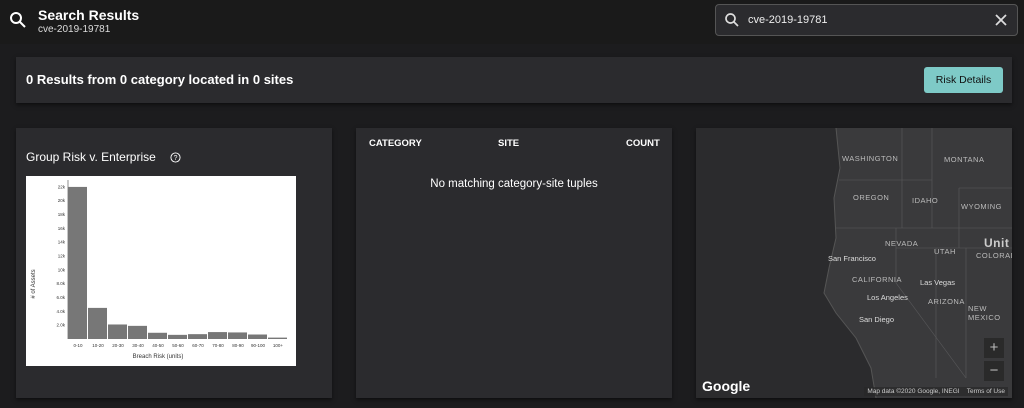  I want to click on map-label-montana: MONTANA, so click(964, 159).